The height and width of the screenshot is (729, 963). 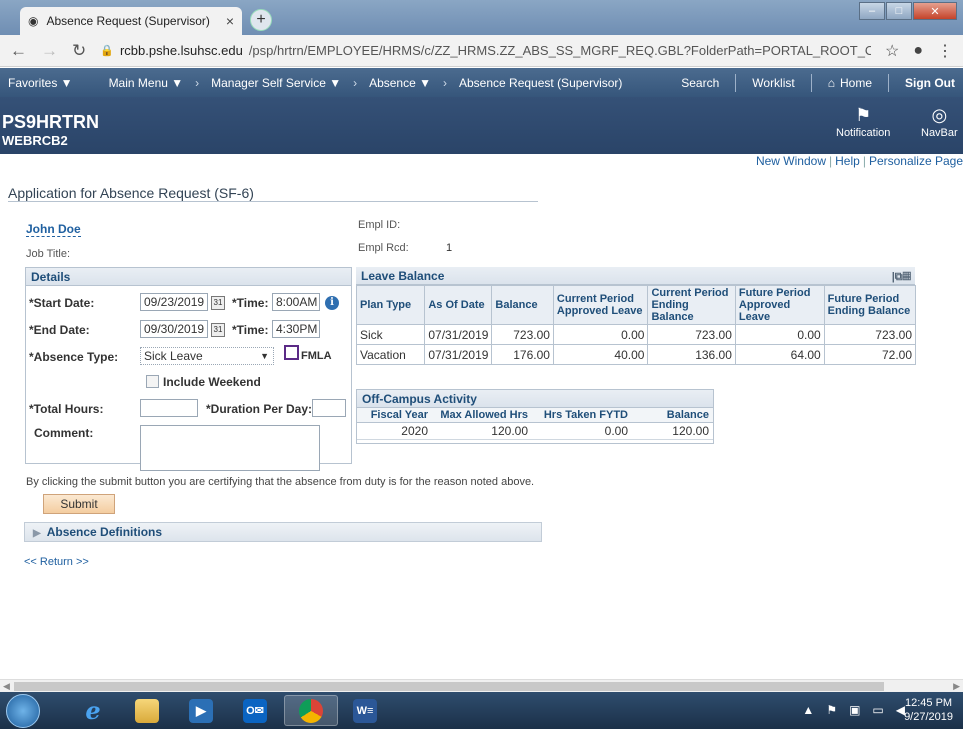 I want to click on taskbar-ie: e, so click(x=93, y=710).